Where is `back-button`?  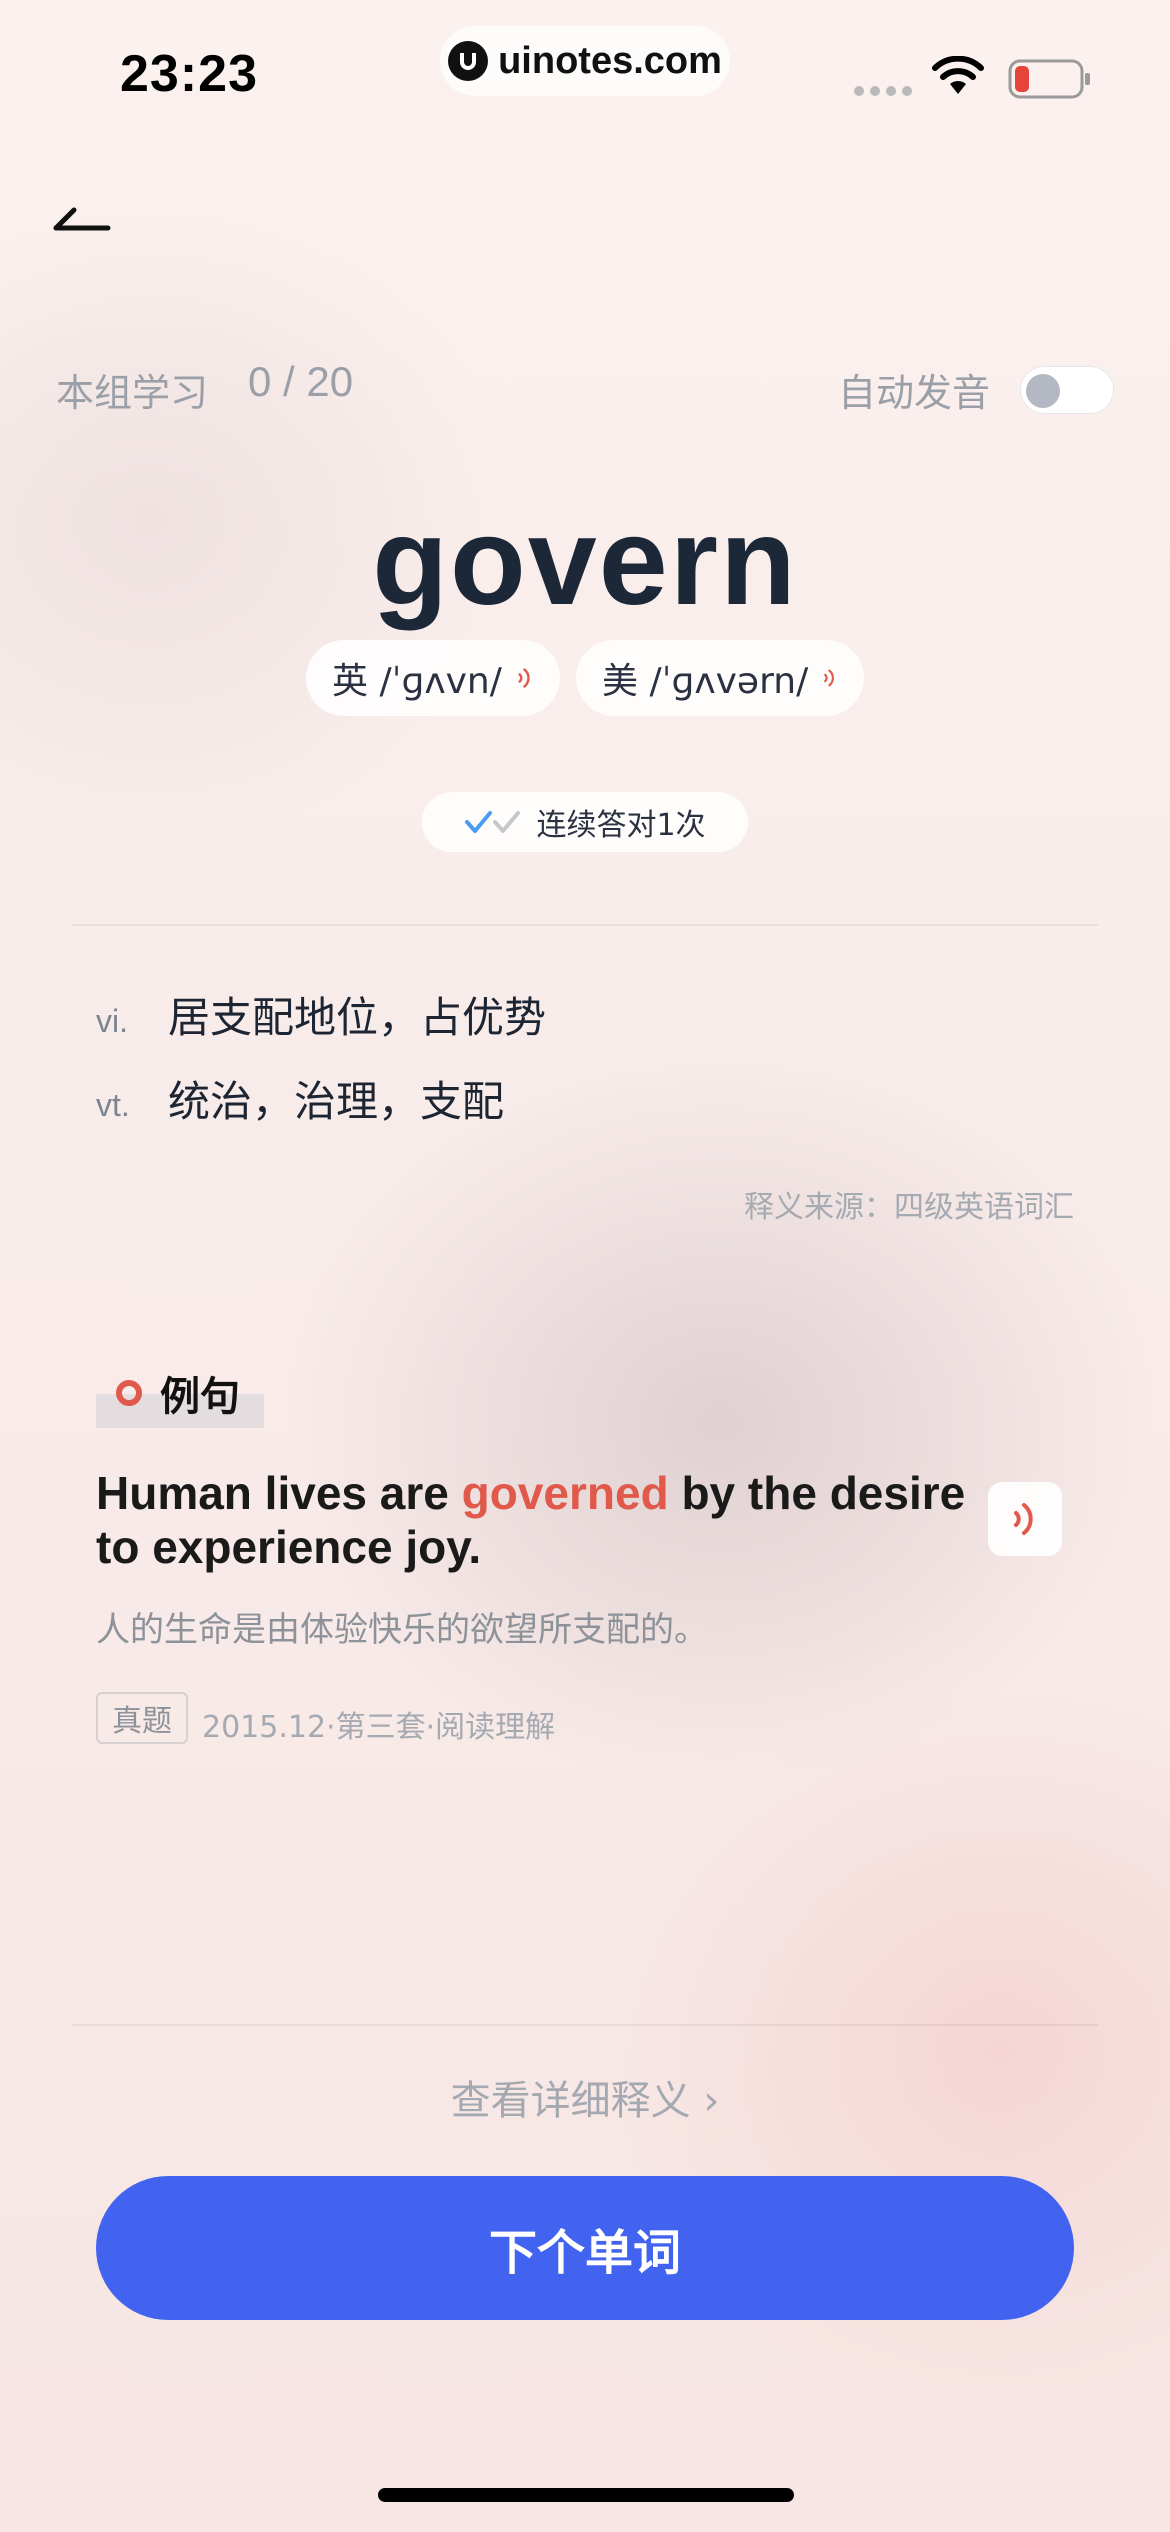 back-button is located at coordinates (85, 220).